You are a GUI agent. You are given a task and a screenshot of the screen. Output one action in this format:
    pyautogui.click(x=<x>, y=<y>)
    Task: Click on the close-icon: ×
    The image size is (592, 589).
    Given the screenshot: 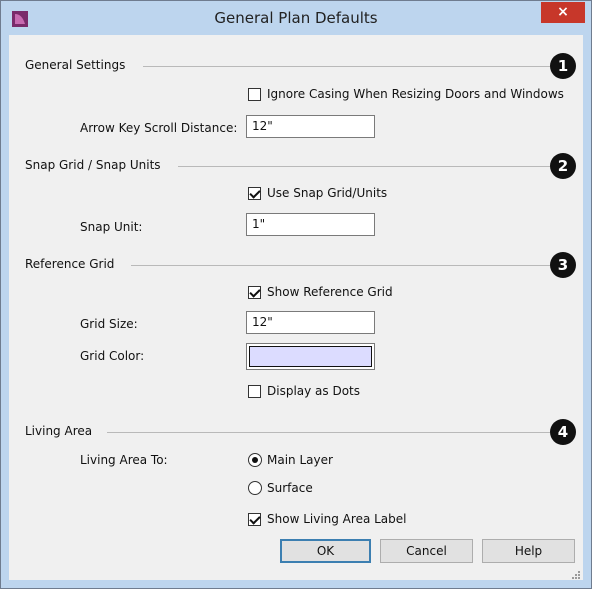 What is the action you would take?
    pyautogui.click(x=563, y=12)
    